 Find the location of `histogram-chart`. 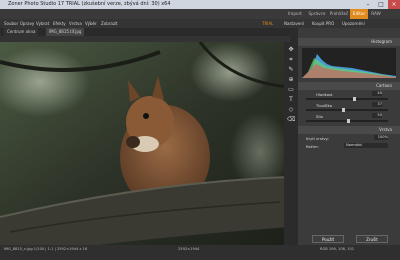

histogram-chart is located at coordinates (349, 63).